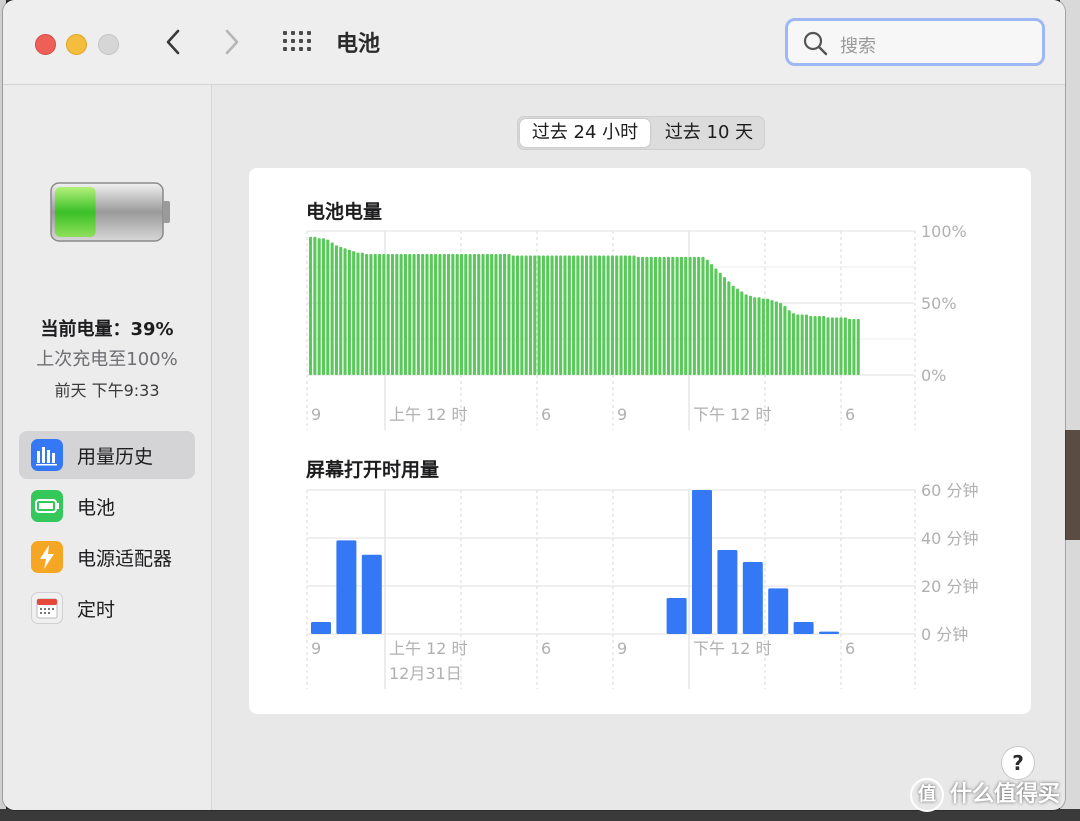 Image resolution: width=1080 pixels, height=821 pixels. What do you see at coordinates (944, 231) in the screenshot?
I see `y-tick-label: 100%` at bounding box center [944, 231].